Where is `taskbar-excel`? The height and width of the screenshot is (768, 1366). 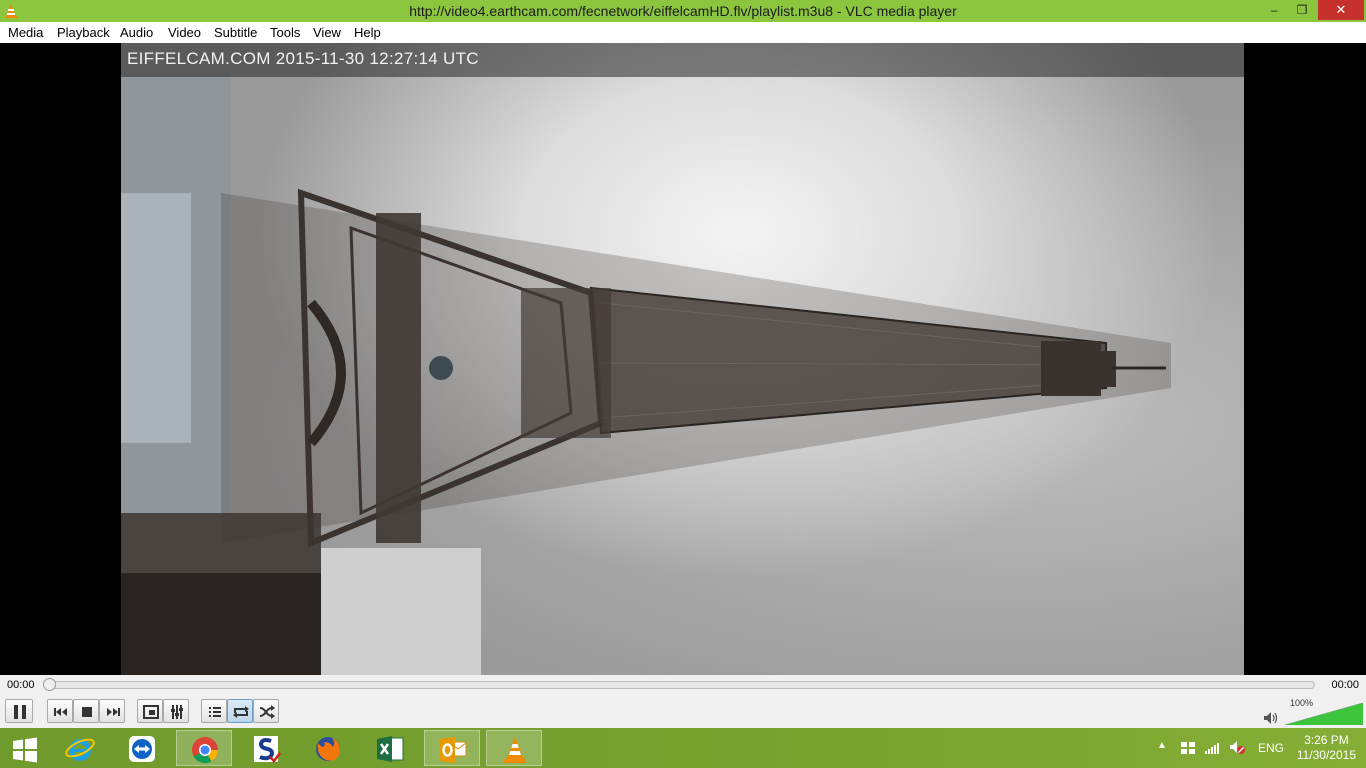 taskbar-excel is located at coordinates (390, 748).